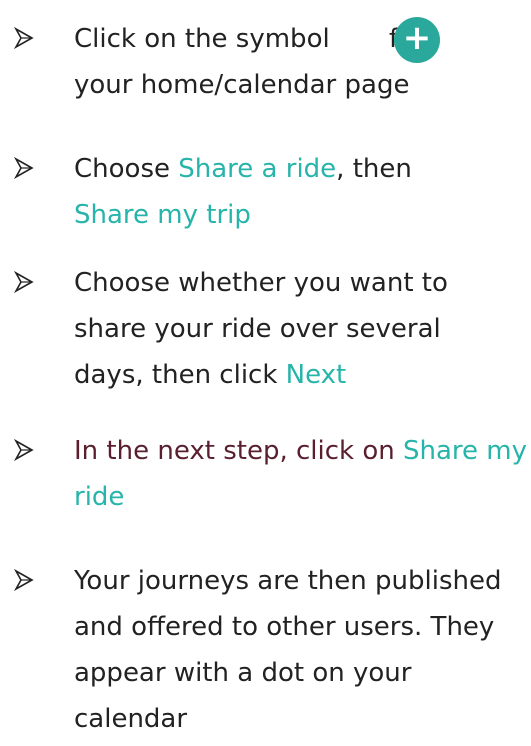 Image resolution: width=531 pixels, height=746 pixels. What do you see at coordinates (202, 39) in the screenshot?
I see `step-1-line1: Click on the symbol` at bounding box center [202, 39].